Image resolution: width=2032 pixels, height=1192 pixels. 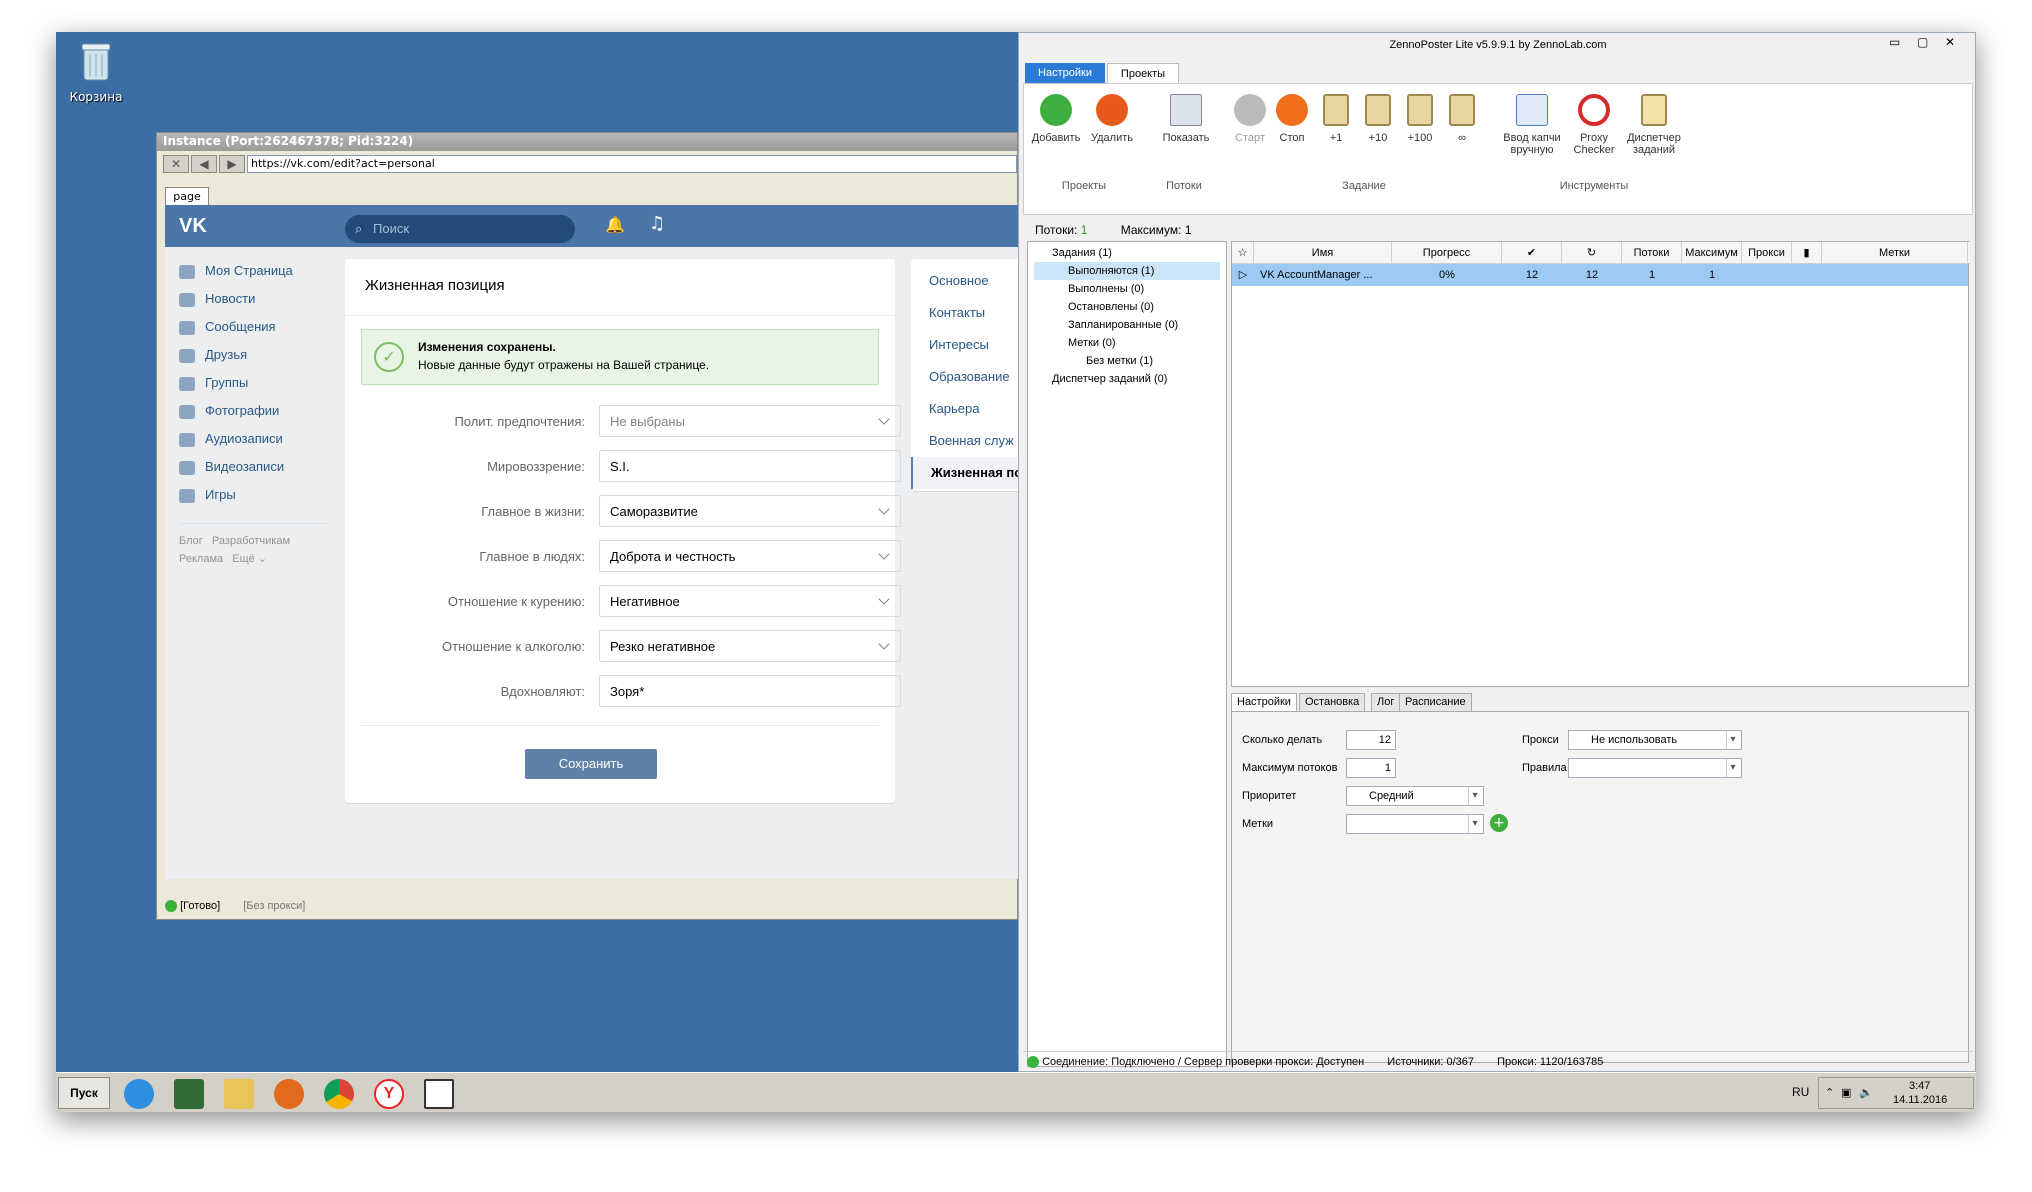 What do you see at coordinates (1127, 253) in the screenshot?
I see `tree-tasks: Задания (1)` at bounding box center [1127, 253].